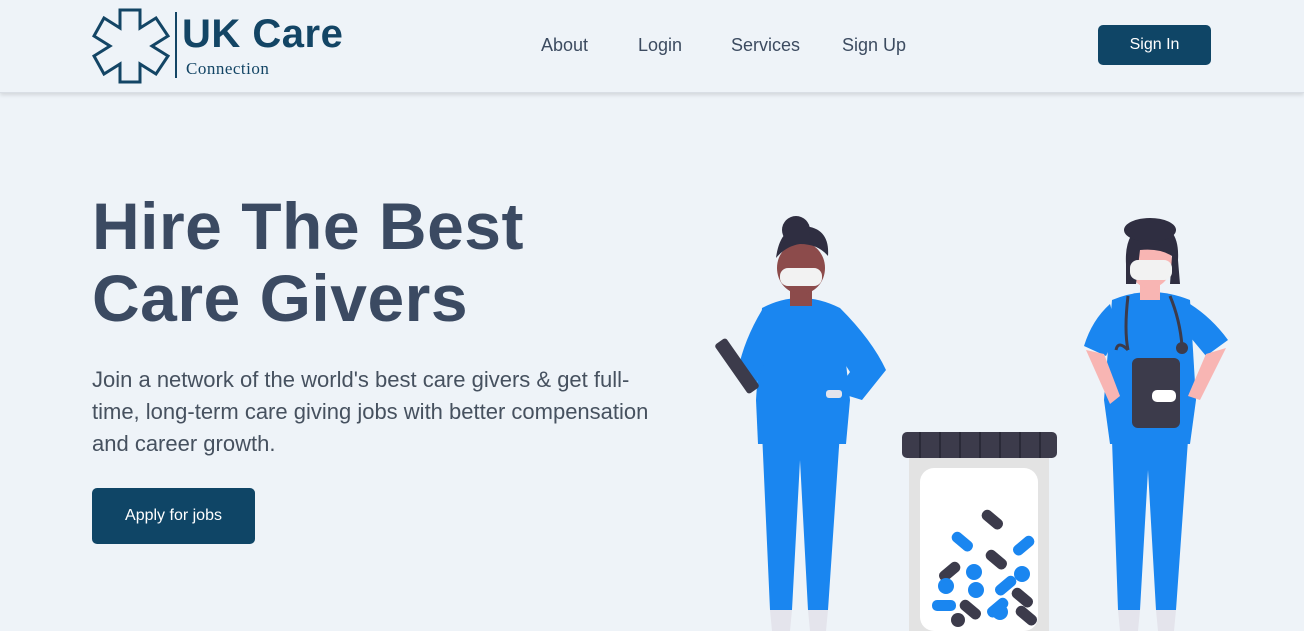 This screenshot has height=631, width=1304. Describe the element at coordinates (800, 423) in the screenshot. I see `nurse-left-figure` at that location.